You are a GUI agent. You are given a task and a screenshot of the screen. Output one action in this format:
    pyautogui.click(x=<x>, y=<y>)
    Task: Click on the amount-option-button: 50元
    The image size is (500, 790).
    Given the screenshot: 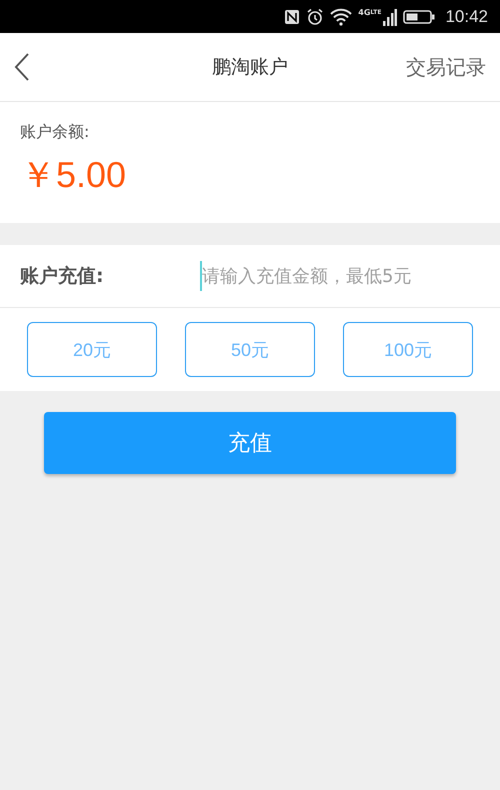 What is the action you would take?
    pyautogui.click(x=250, y=349)
    